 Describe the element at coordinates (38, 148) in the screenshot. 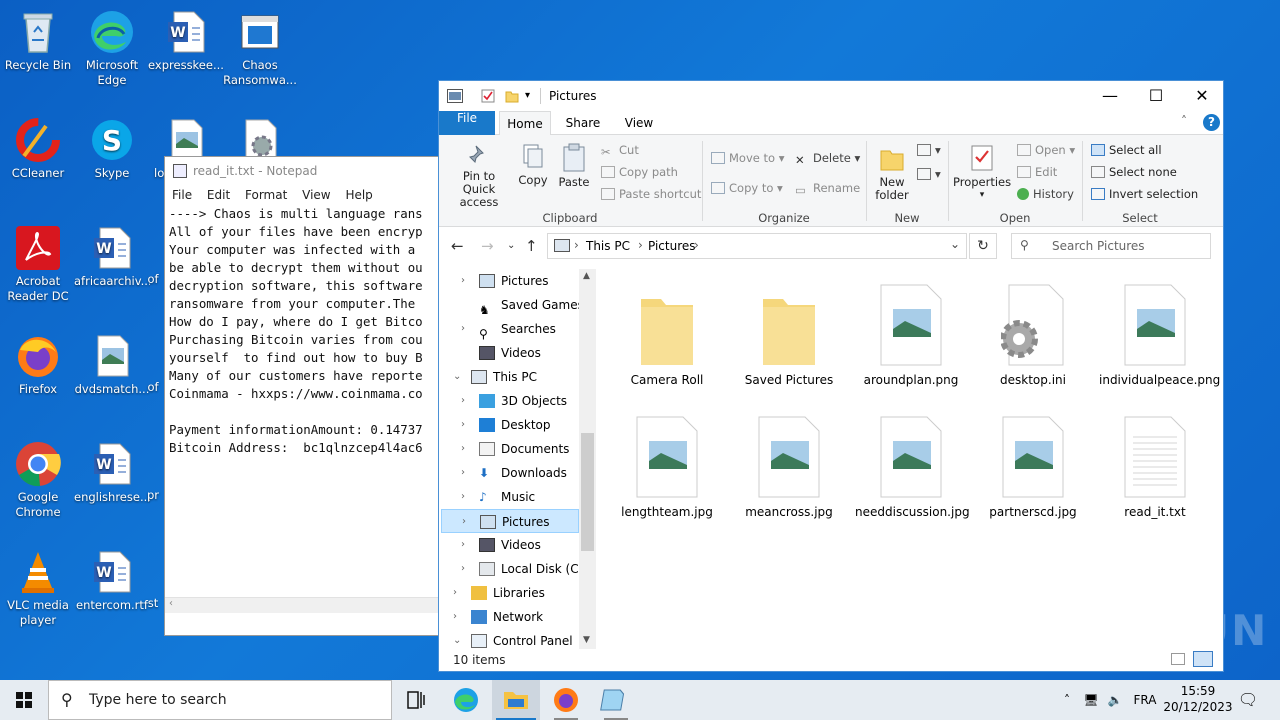

I see `desktop-icon-ccleaner: CCleaner` at that location.